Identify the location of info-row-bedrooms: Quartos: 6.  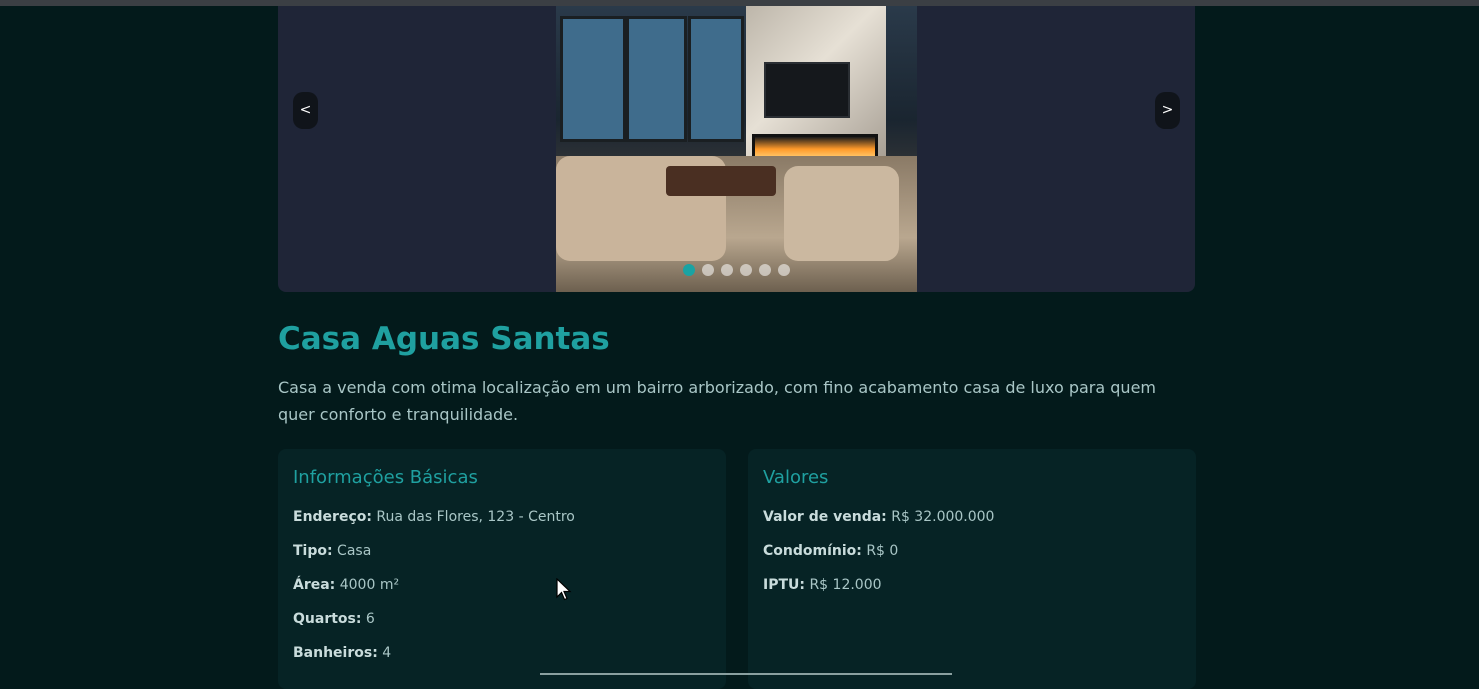
(334, 619).